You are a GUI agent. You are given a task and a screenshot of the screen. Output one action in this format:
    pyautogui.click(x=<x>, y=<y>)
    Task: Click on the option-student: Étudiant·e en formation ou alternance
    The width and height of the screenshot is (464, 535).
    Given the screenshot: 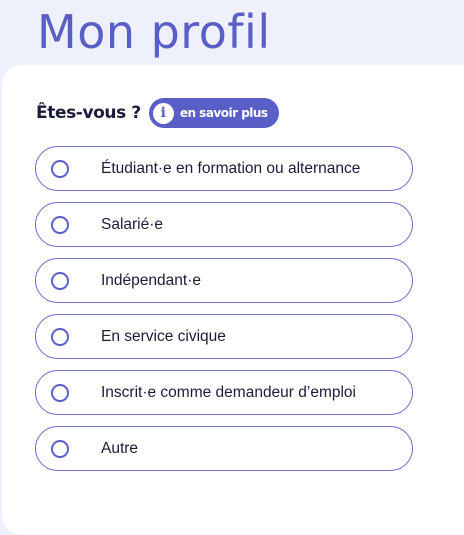 What is the action you would take?
    pyautogui.click(x=224, y=168)
    